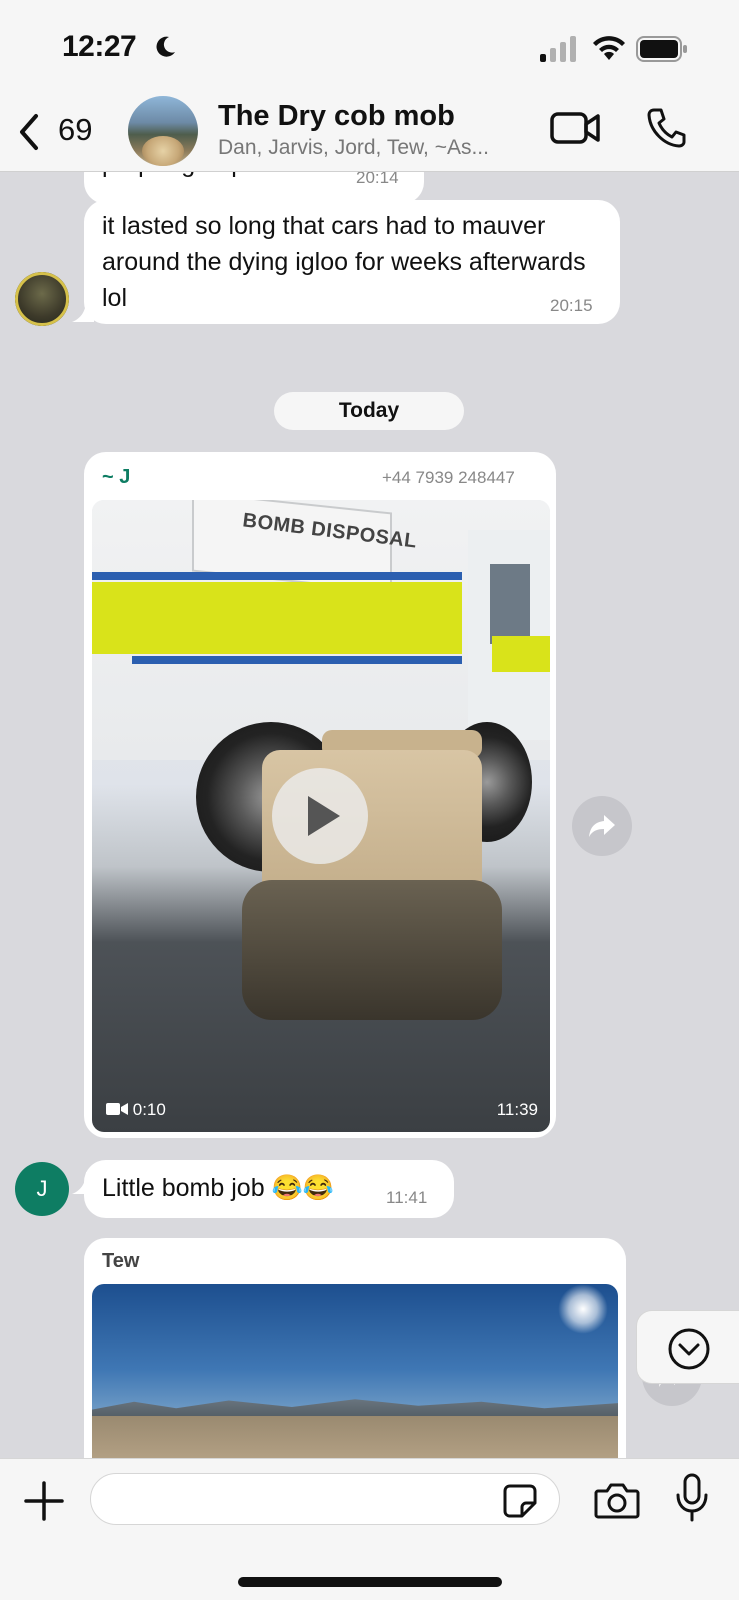 The height and width of the screenshot is (1600, 739). Describe the element at coordinates (325, 1499) in the screenshot. I see `message-input` at that location.